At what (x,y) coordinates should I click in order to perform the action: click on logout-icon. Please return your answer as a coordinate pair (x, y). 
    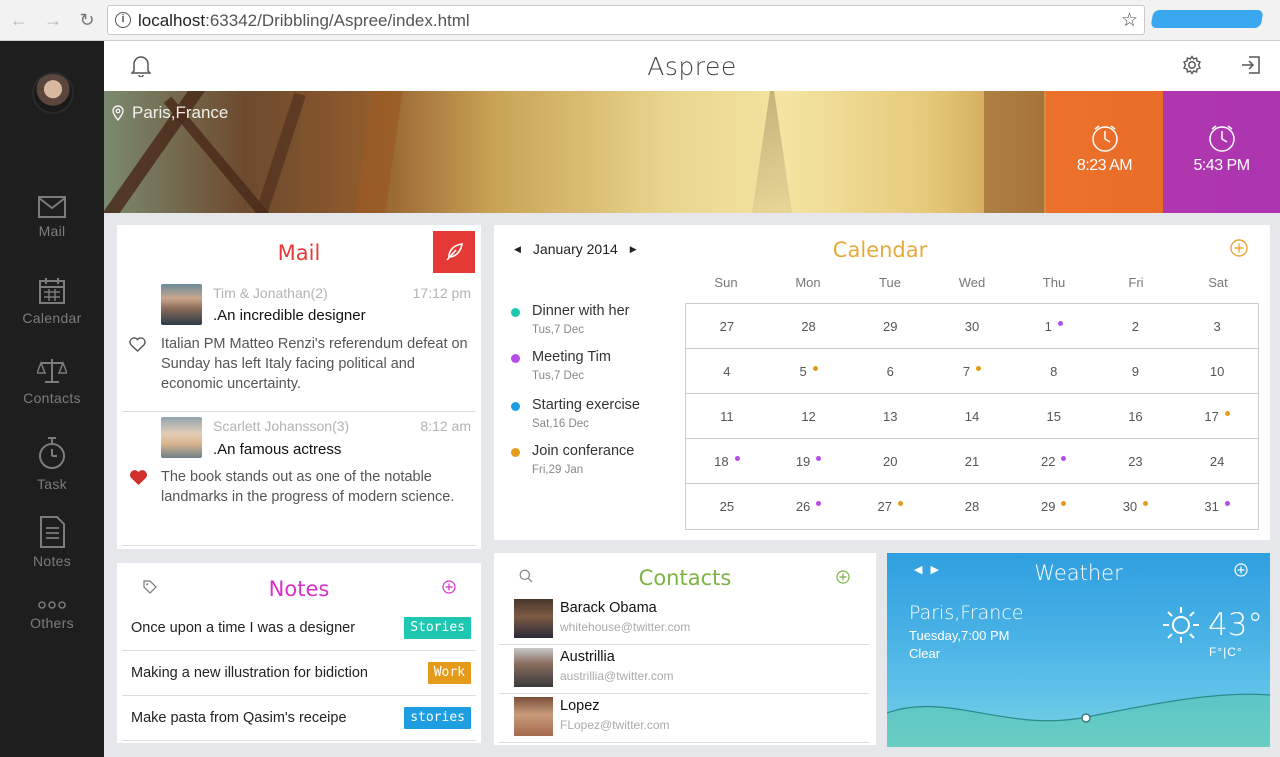
    Looking at the image, I should click on (1251, 65).